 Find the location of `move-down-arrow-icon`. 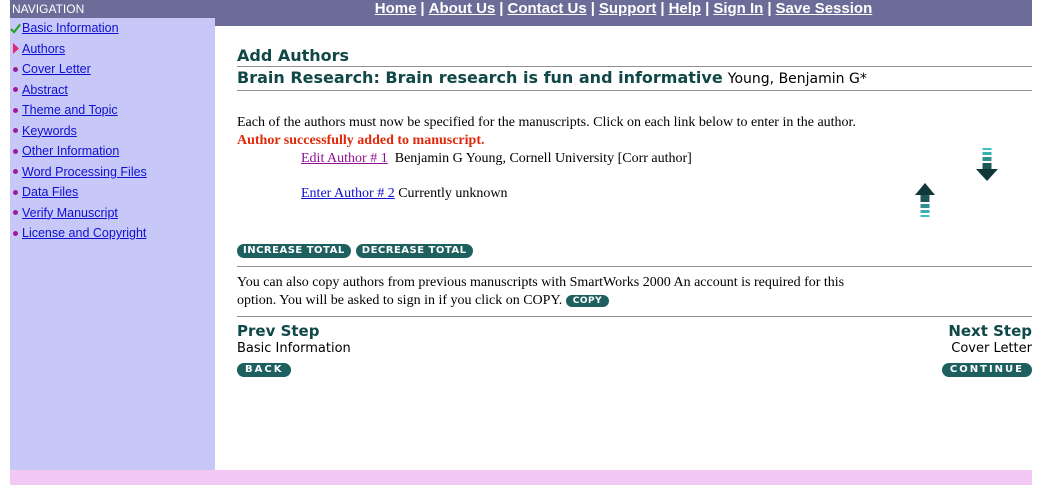

move-down-arrow-icon is located at coordinates (987, 166).